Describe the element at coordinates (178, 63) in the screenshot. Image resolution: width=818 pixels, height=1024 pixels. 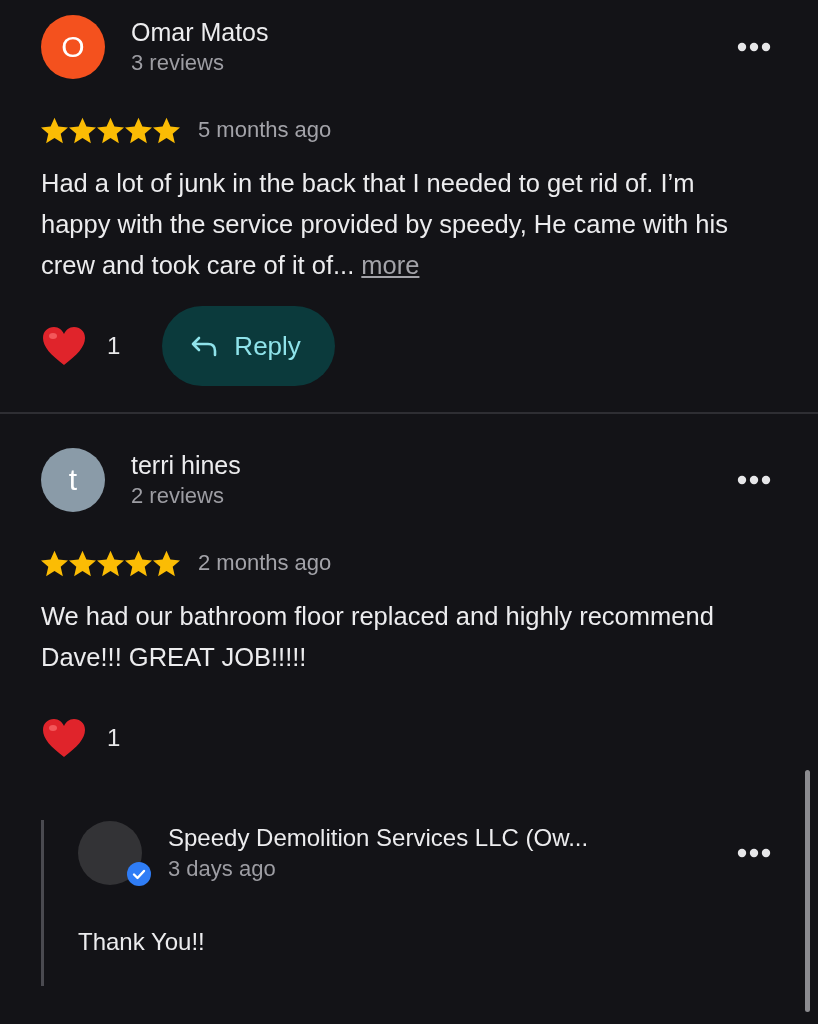
I see `review-count: 3 reviews` at that location.